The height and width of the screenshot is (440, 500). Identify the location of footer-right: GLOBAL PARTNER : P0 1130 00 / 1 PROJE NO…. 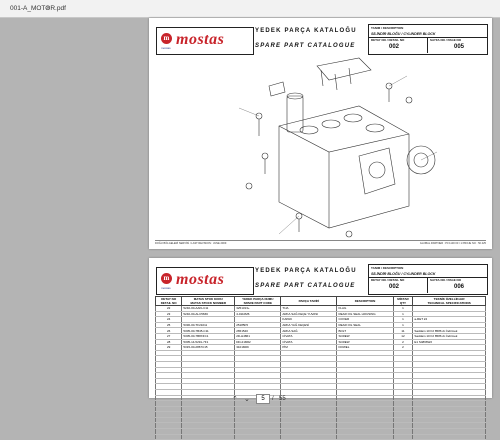
(452, 243).